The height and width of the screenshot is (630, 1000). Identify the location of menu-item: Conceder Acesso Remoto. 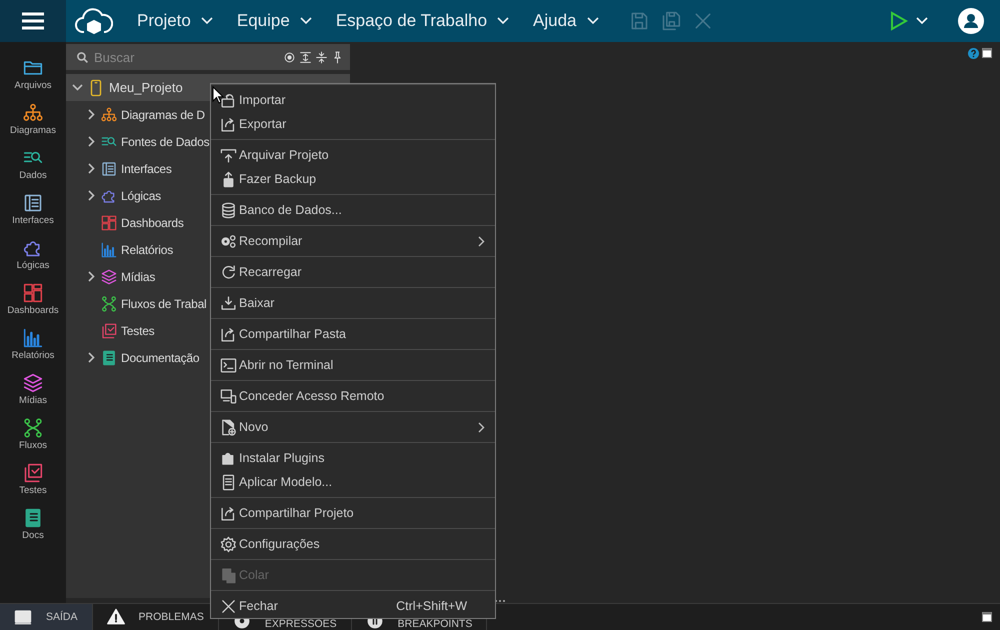
(353, 396).